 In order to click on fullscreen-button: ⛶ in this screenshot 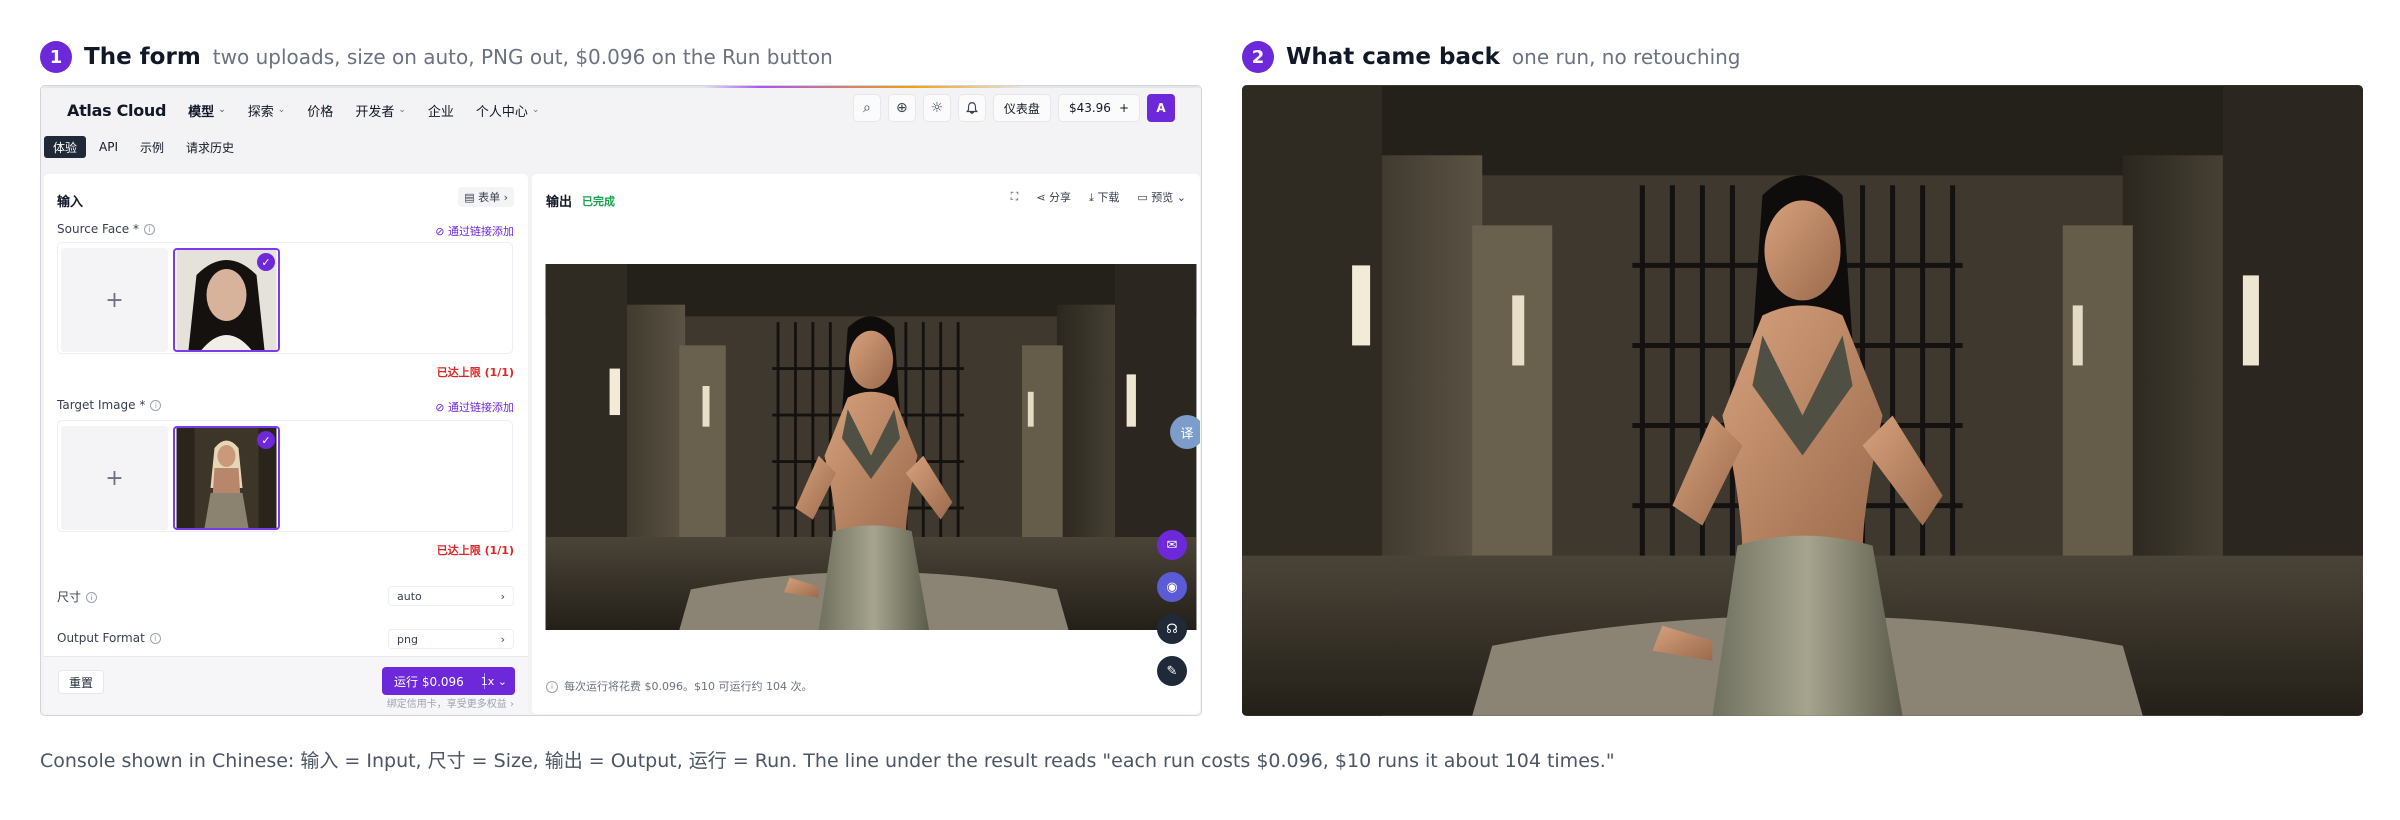, I will do `click(1015, 197)`.